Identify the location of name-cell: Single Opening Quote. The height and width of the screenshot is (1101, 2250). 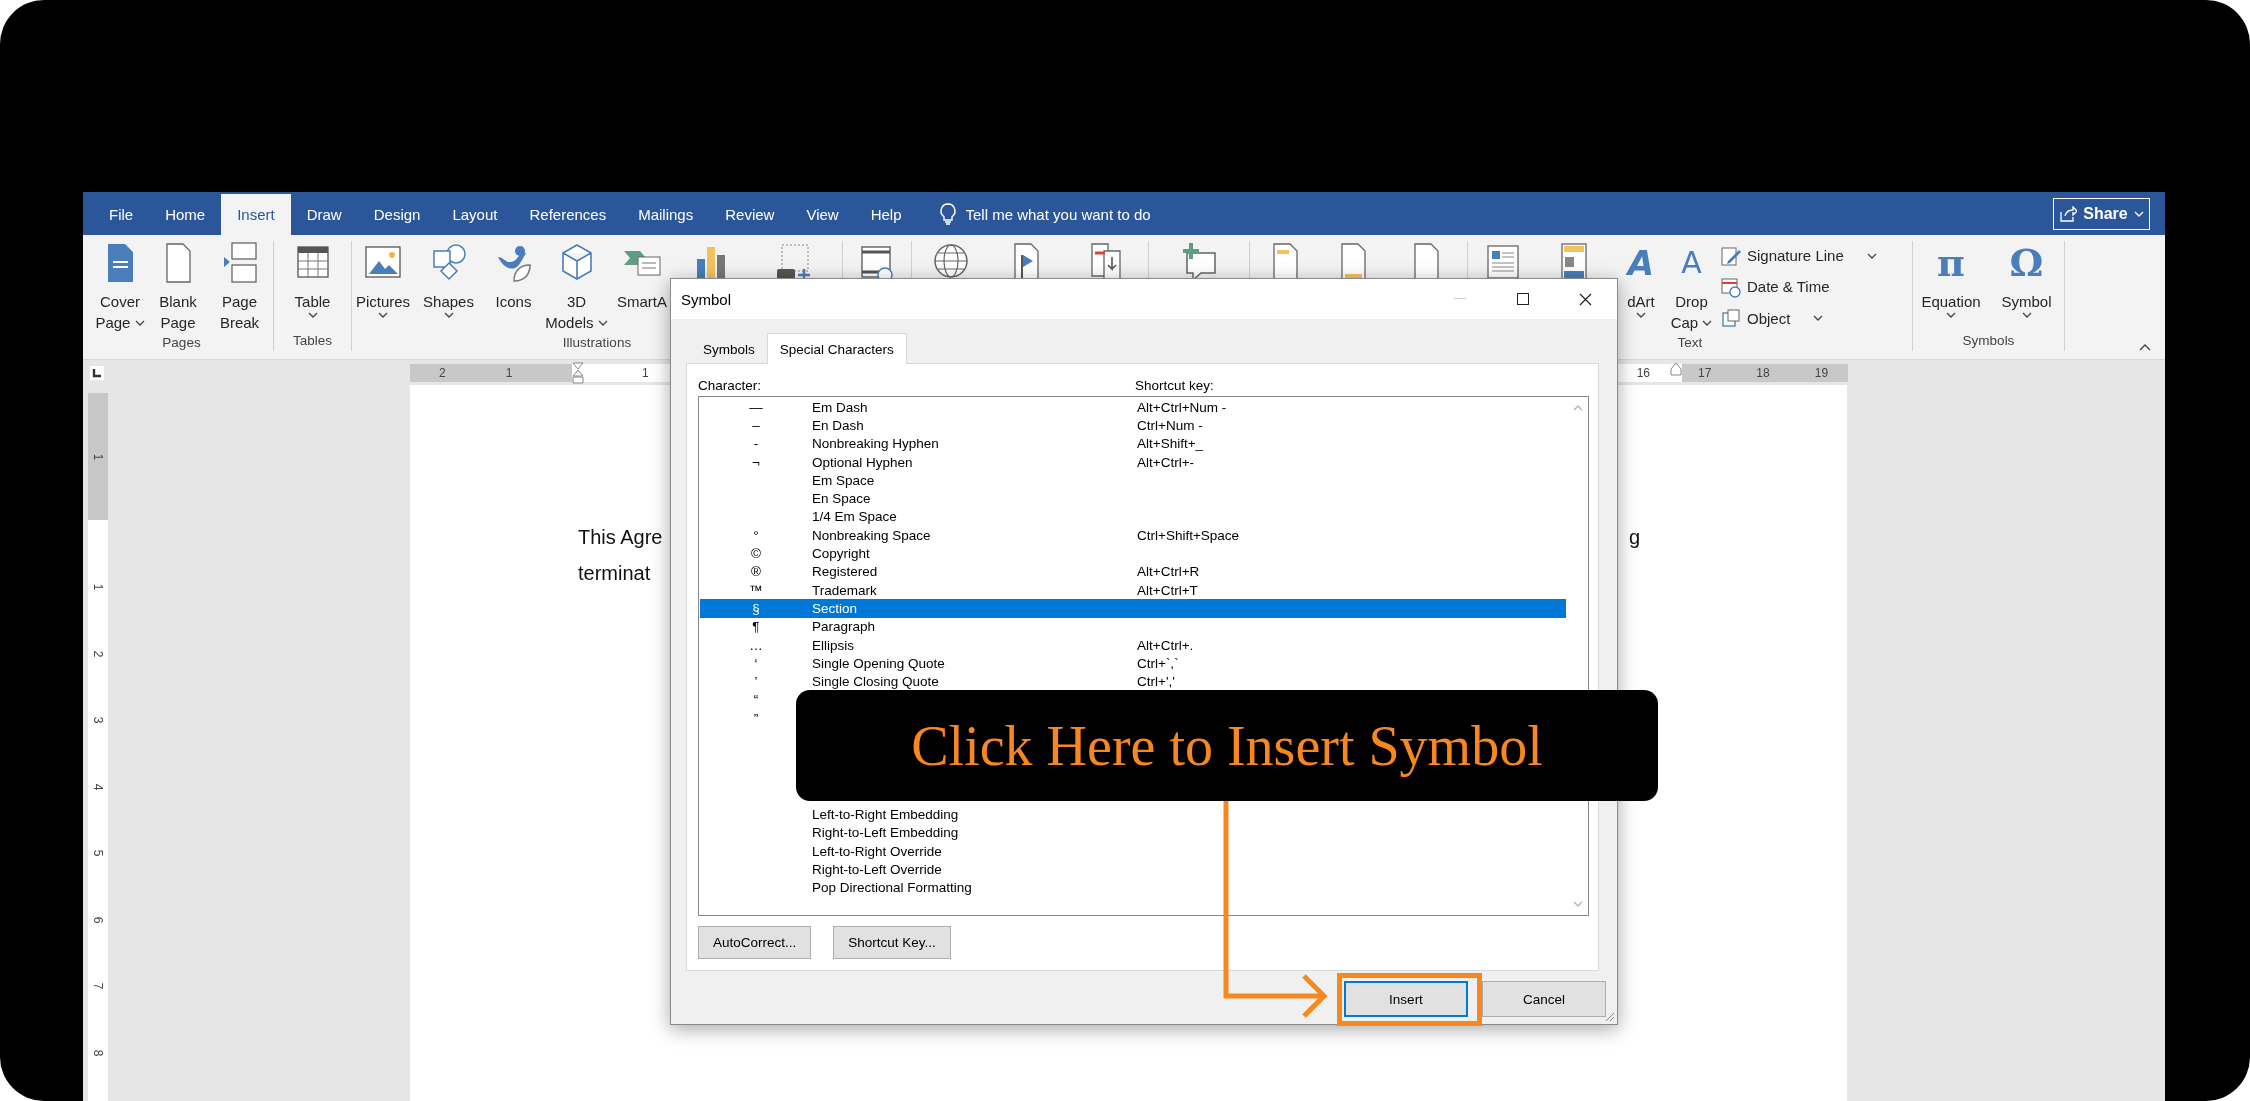
(878, 663).